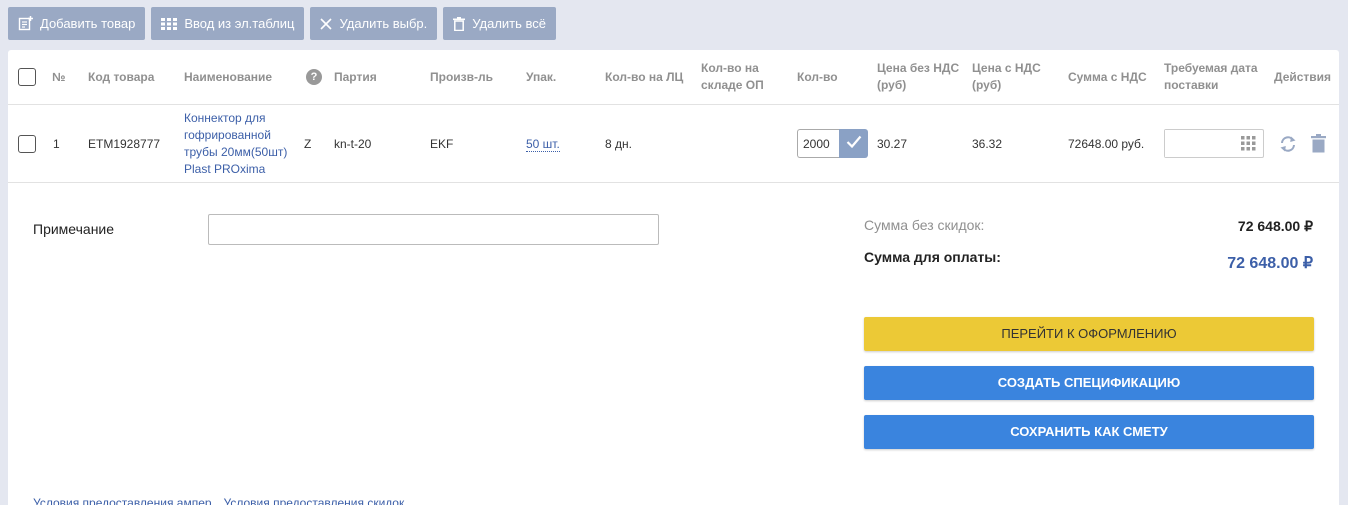  Describe the element at coordinates (987, 144) in the screenshot. I see `price-vat: 36.32` at that location.